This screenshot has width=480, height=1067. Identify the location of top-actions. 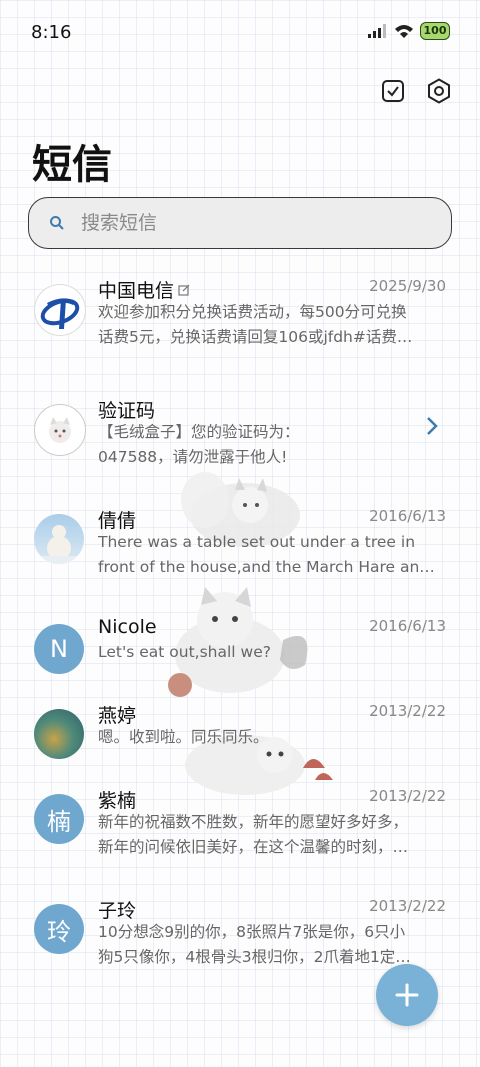
(416, 91).